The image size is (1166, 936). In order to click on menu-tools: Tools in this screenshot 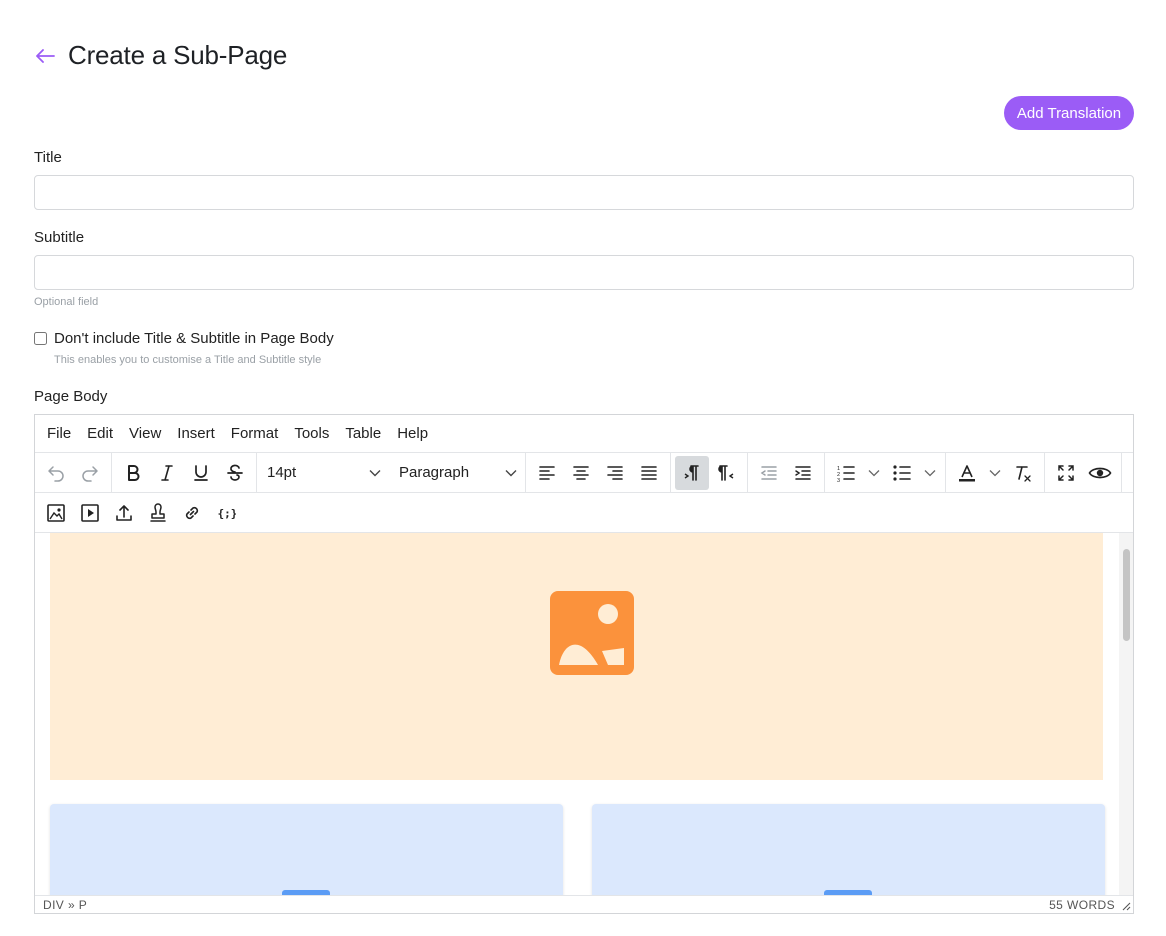, I will do `click(311, 433)`.